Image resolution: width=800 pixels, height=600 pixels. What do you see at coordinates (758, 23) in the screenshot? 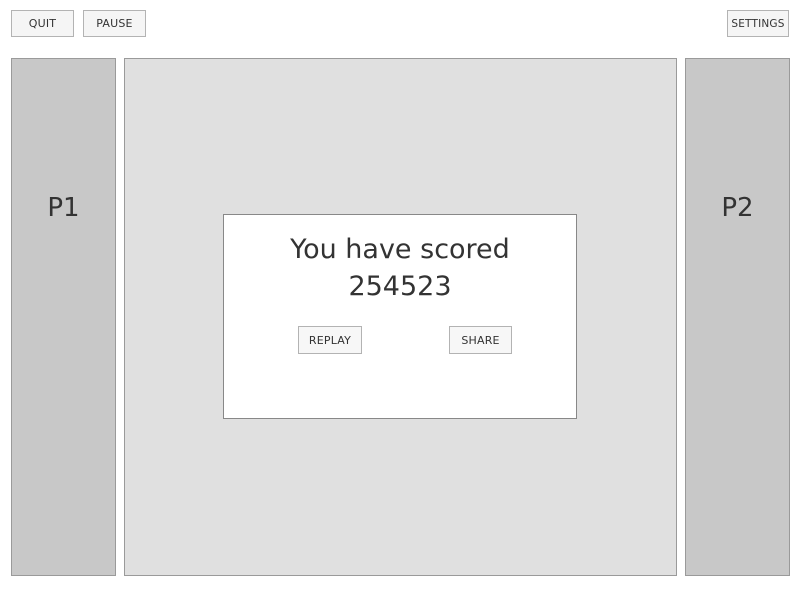
I see `settings-button: SETTINGS` at bounding box center [758, 23].